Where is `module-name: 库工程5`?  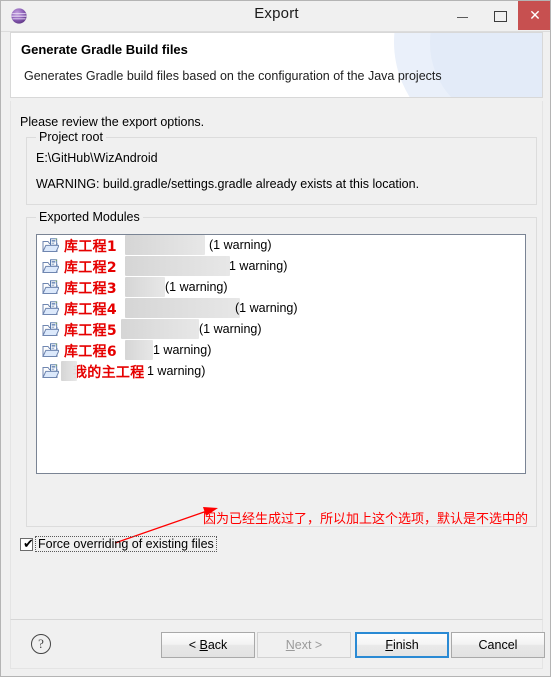
module-name: 库工程5 is located at coordinates (90, 331).